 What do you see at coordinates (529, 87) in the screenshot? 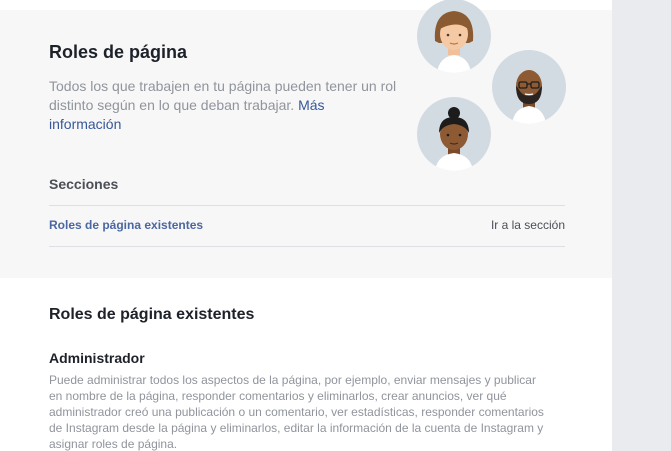
I see `person-bearded-man-icon` at bounding box center [529, 87].